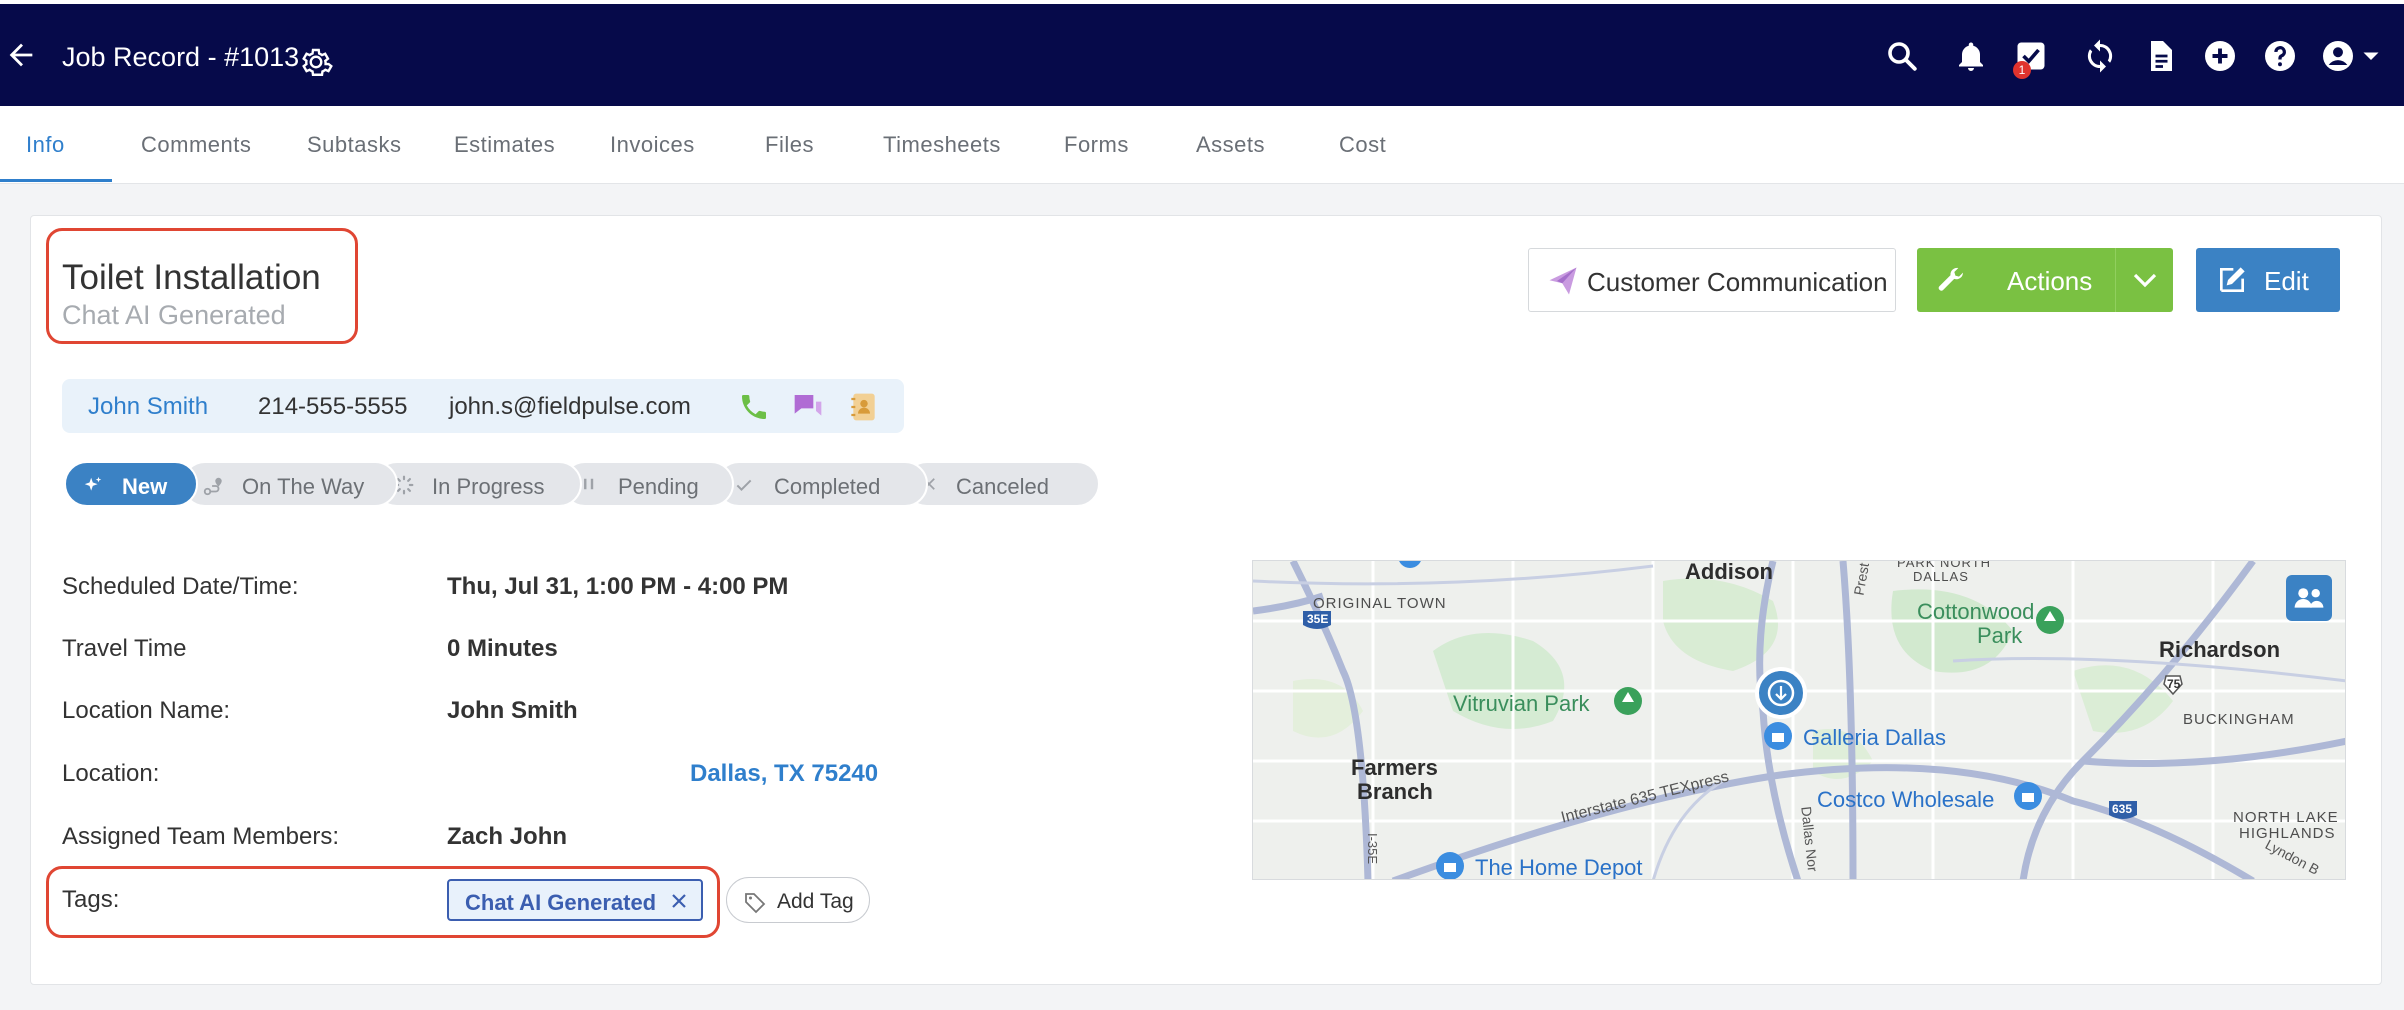 This screenshot has width=2404, height=1010. What do you see at coordinates (1318, 619) in the screenshot?
I see `map-shield-35e: 35E` at bounding box center [1318, 619].